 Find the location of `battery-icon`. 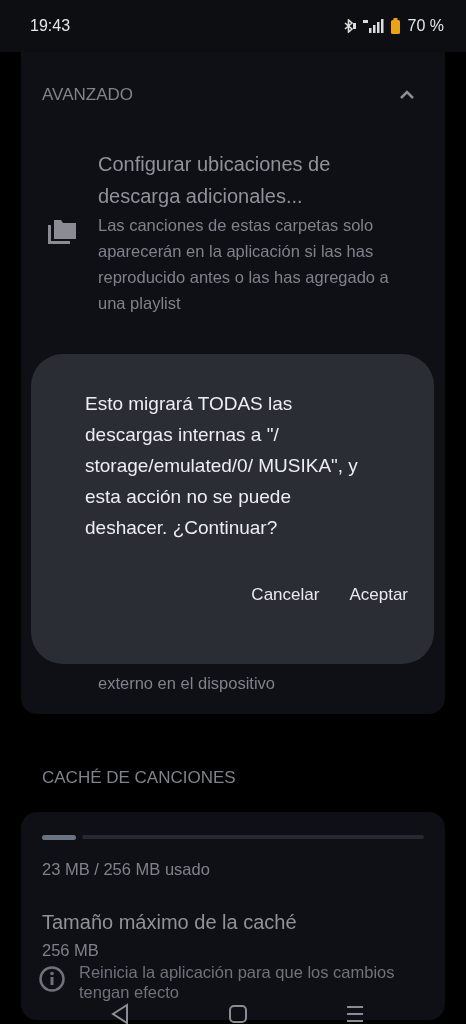

battery-icon is located at coordinates (395, 26).